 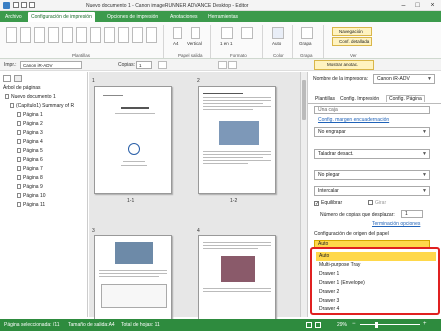 What do you see at coordinates (405, 98) in the screenshot?
I see `tab-config-pagina: Config. Página` at bounding box center [405, 98].